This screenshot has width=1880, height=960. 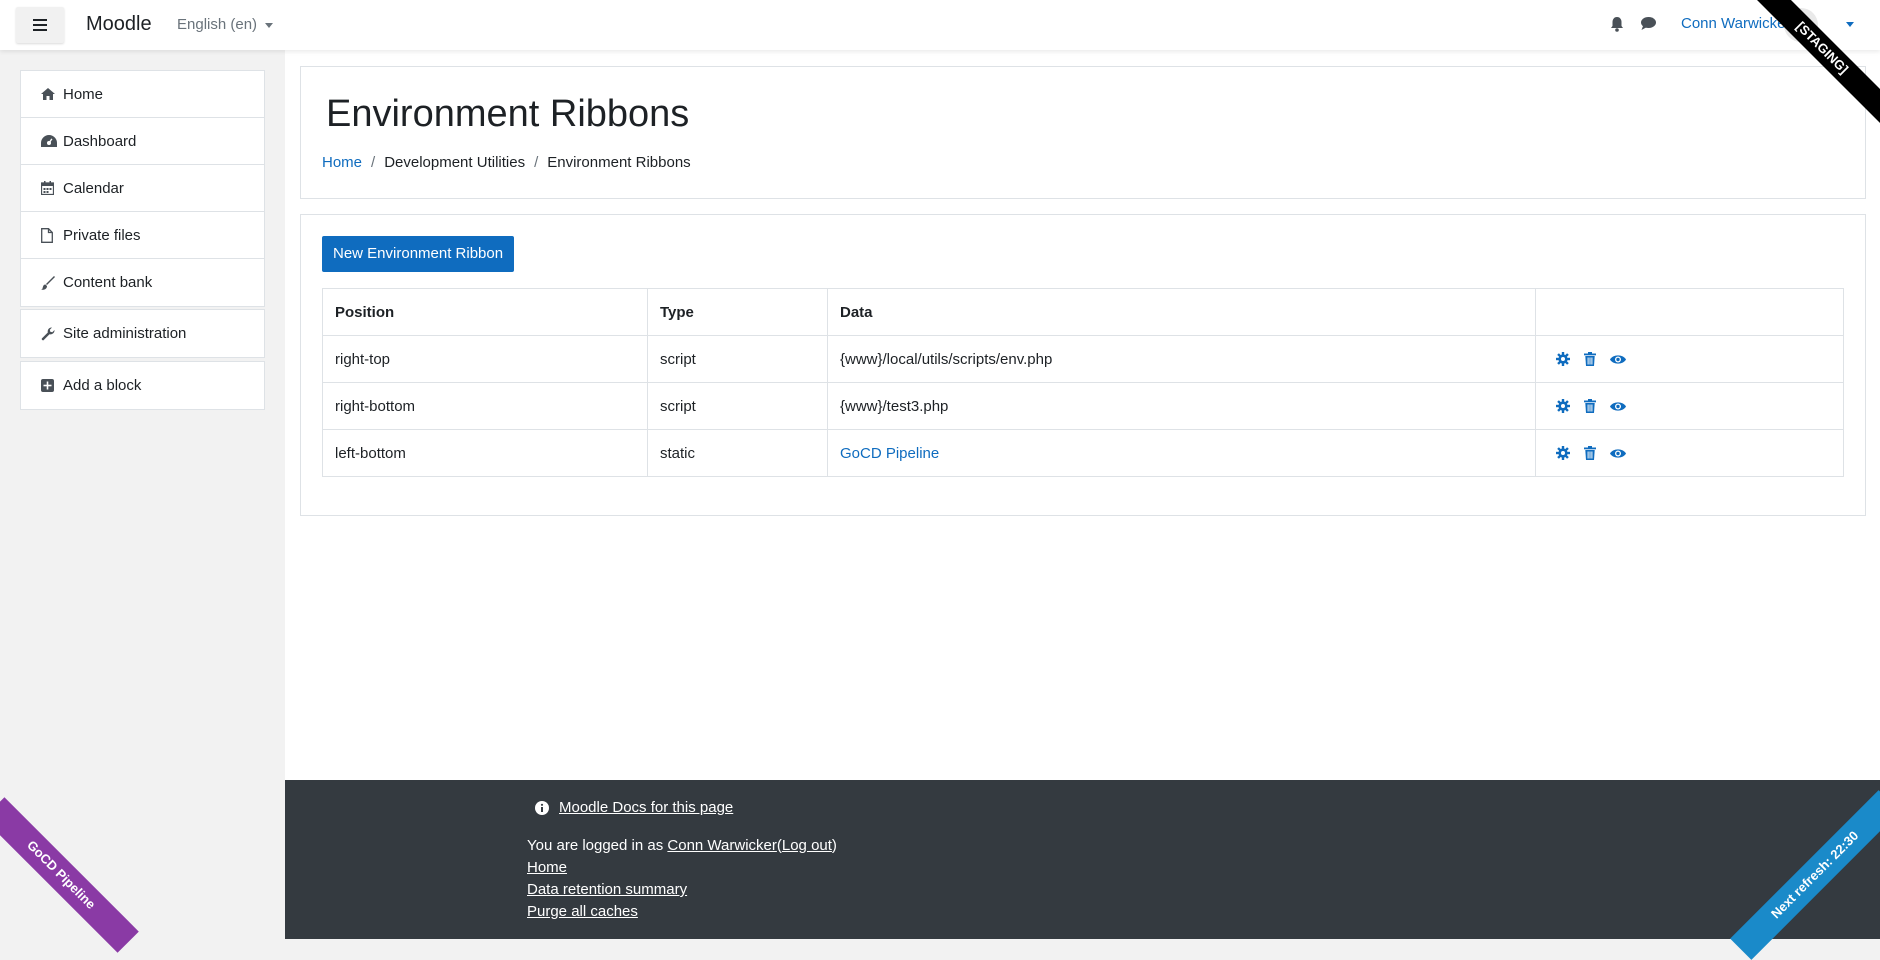 I want to click on nav-item-private-files: Private files, so click(x=142, y=235).